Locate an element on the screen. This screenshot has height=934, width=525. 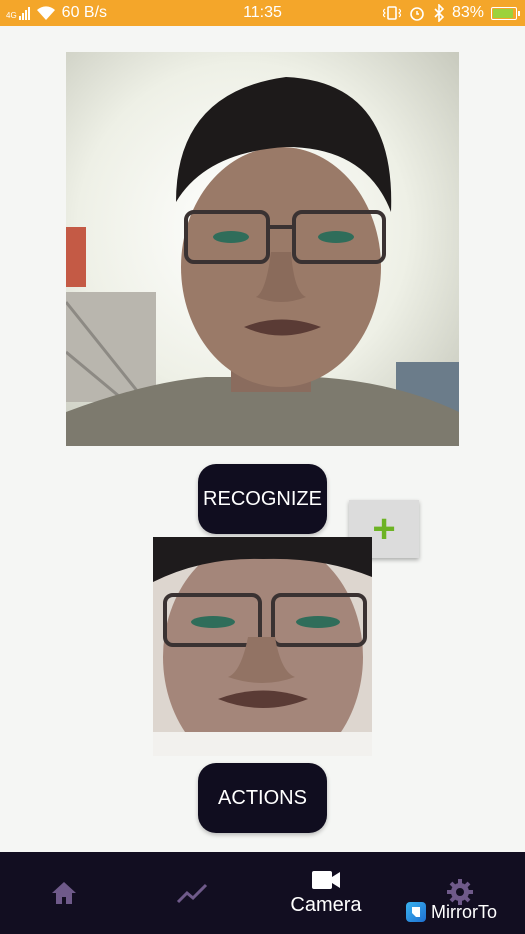
nav-home is located at coordinates (64, 893).